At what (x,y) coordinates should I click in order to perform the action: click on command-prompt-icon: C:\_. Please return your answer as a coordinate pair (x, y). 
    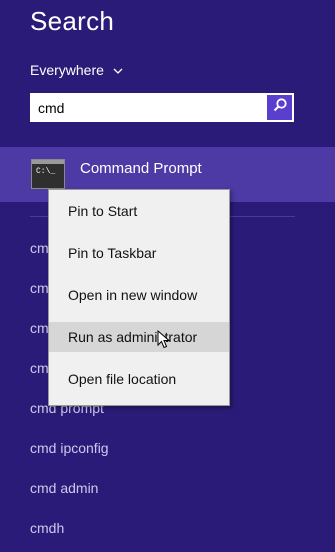
    Looking at the image, I should click on (48, 174).